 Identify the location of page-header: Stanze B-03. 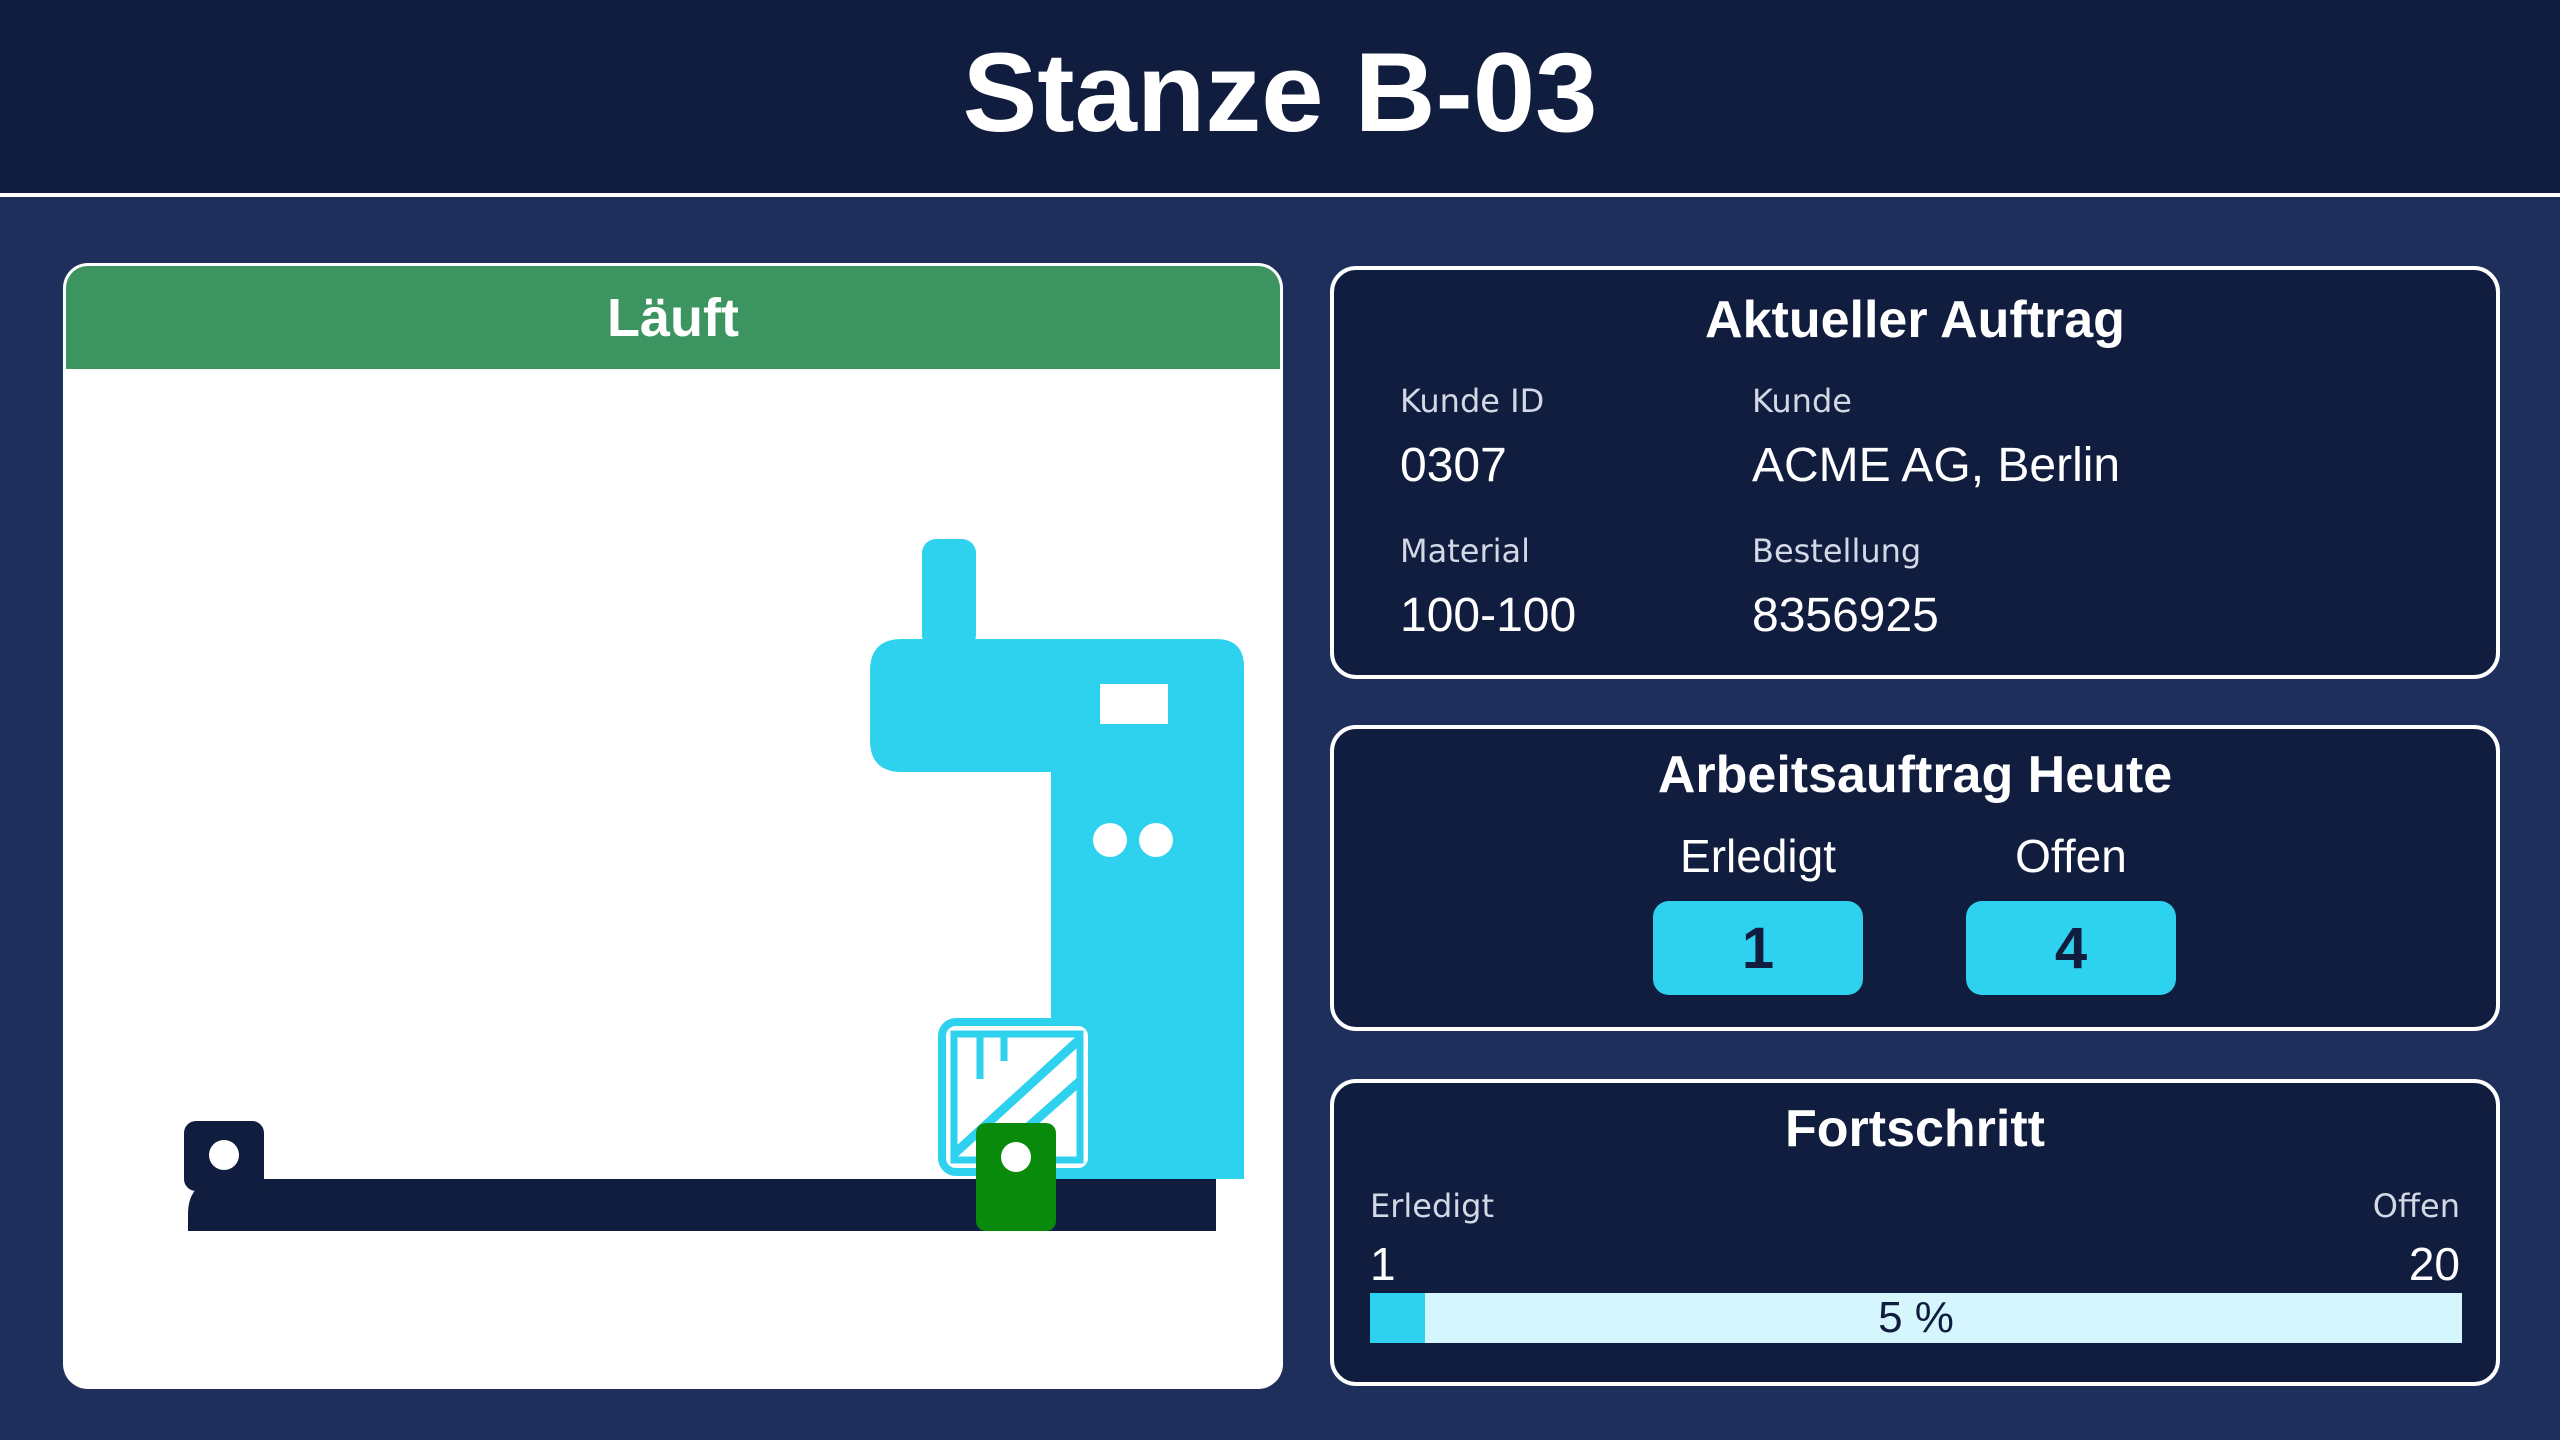
(1280, 98).